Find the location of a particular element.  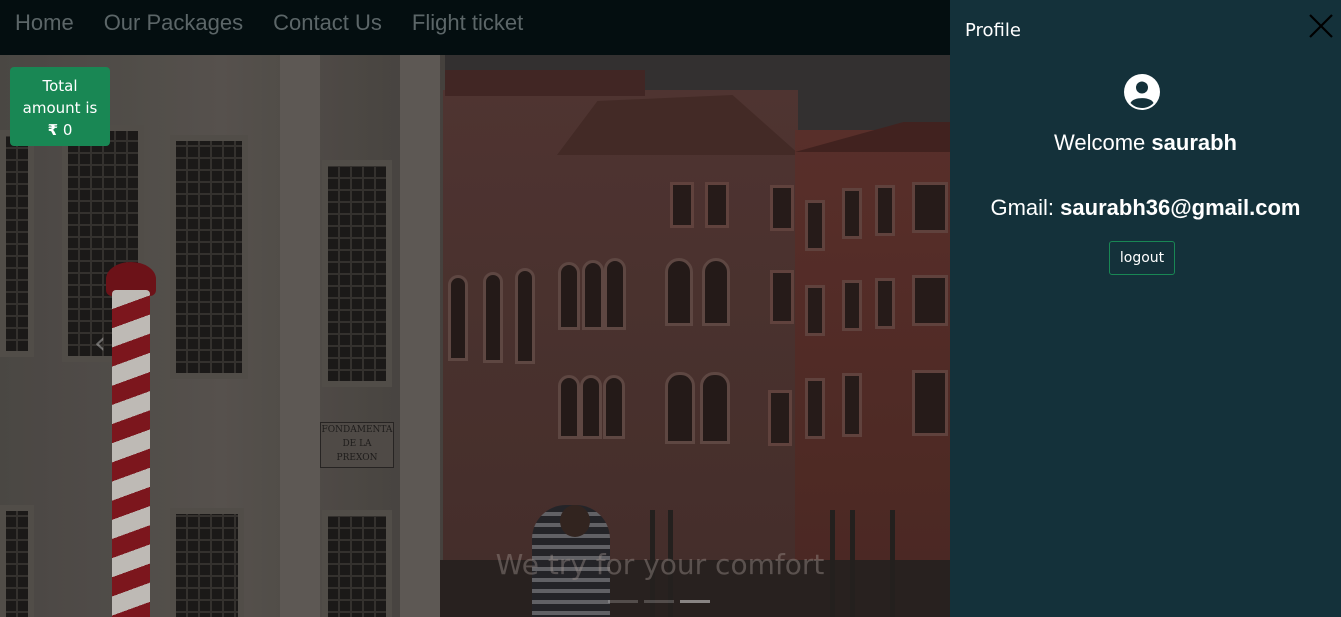

total-amount-value: ₹ 0 is located at coordinates (60, 130).